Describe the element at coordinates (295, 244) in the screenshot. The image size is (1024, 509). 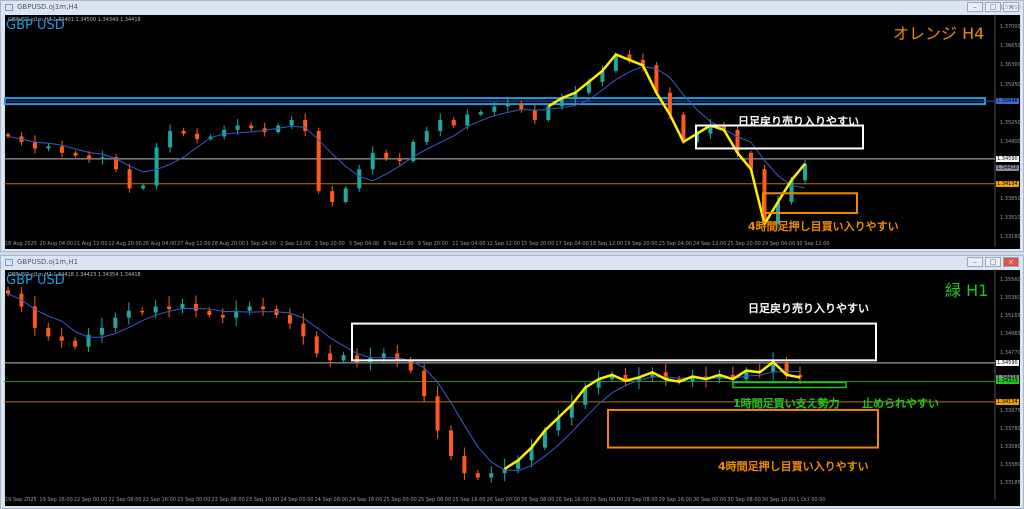
I see `time-tick-label: 2 Sep 12:00` at that location.